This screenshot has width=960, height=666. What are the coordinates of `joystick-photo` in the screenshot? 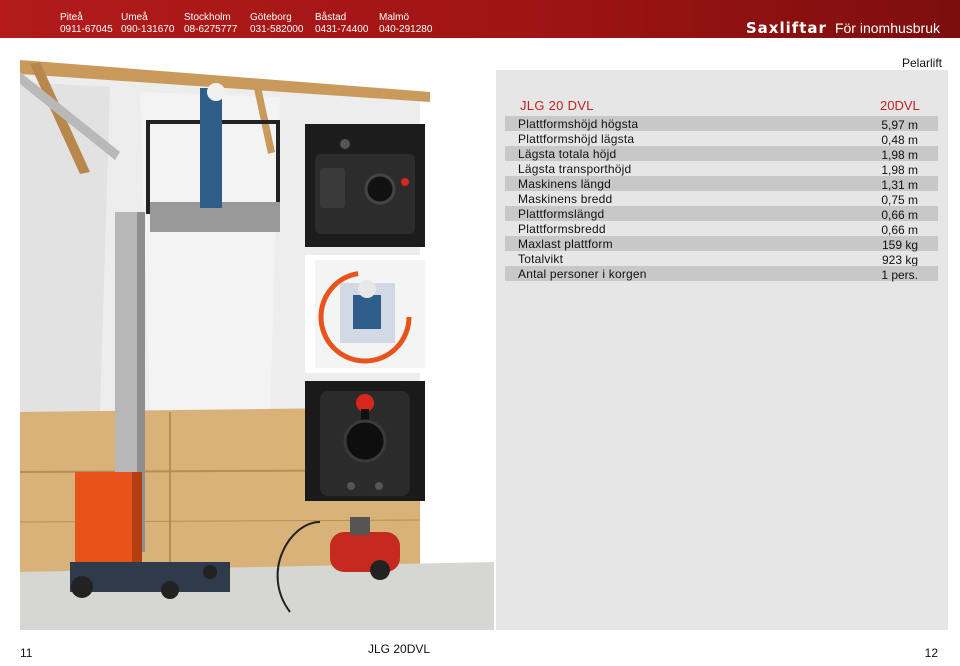 It's located at (365, 441).